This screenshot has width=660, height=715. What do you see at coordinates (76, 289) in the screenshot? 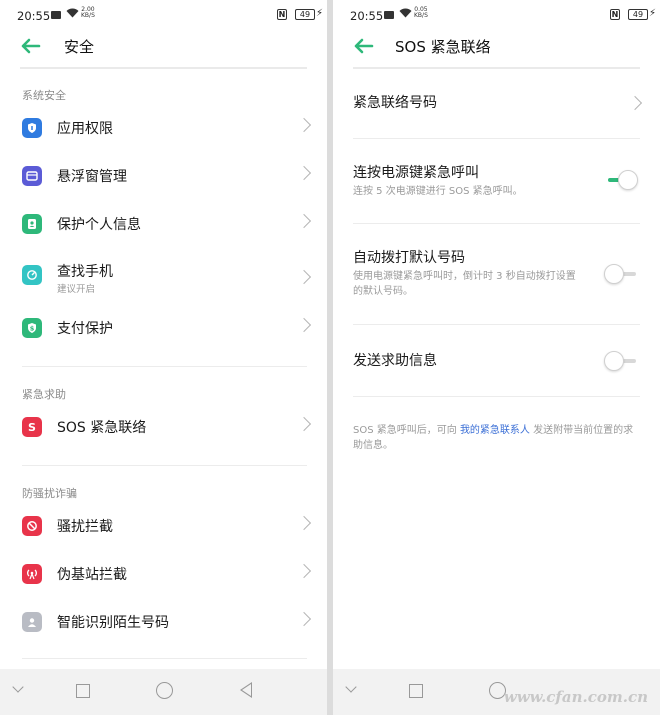
I see `row-sublabel: 建议开启` at bounding box center [76, 289].